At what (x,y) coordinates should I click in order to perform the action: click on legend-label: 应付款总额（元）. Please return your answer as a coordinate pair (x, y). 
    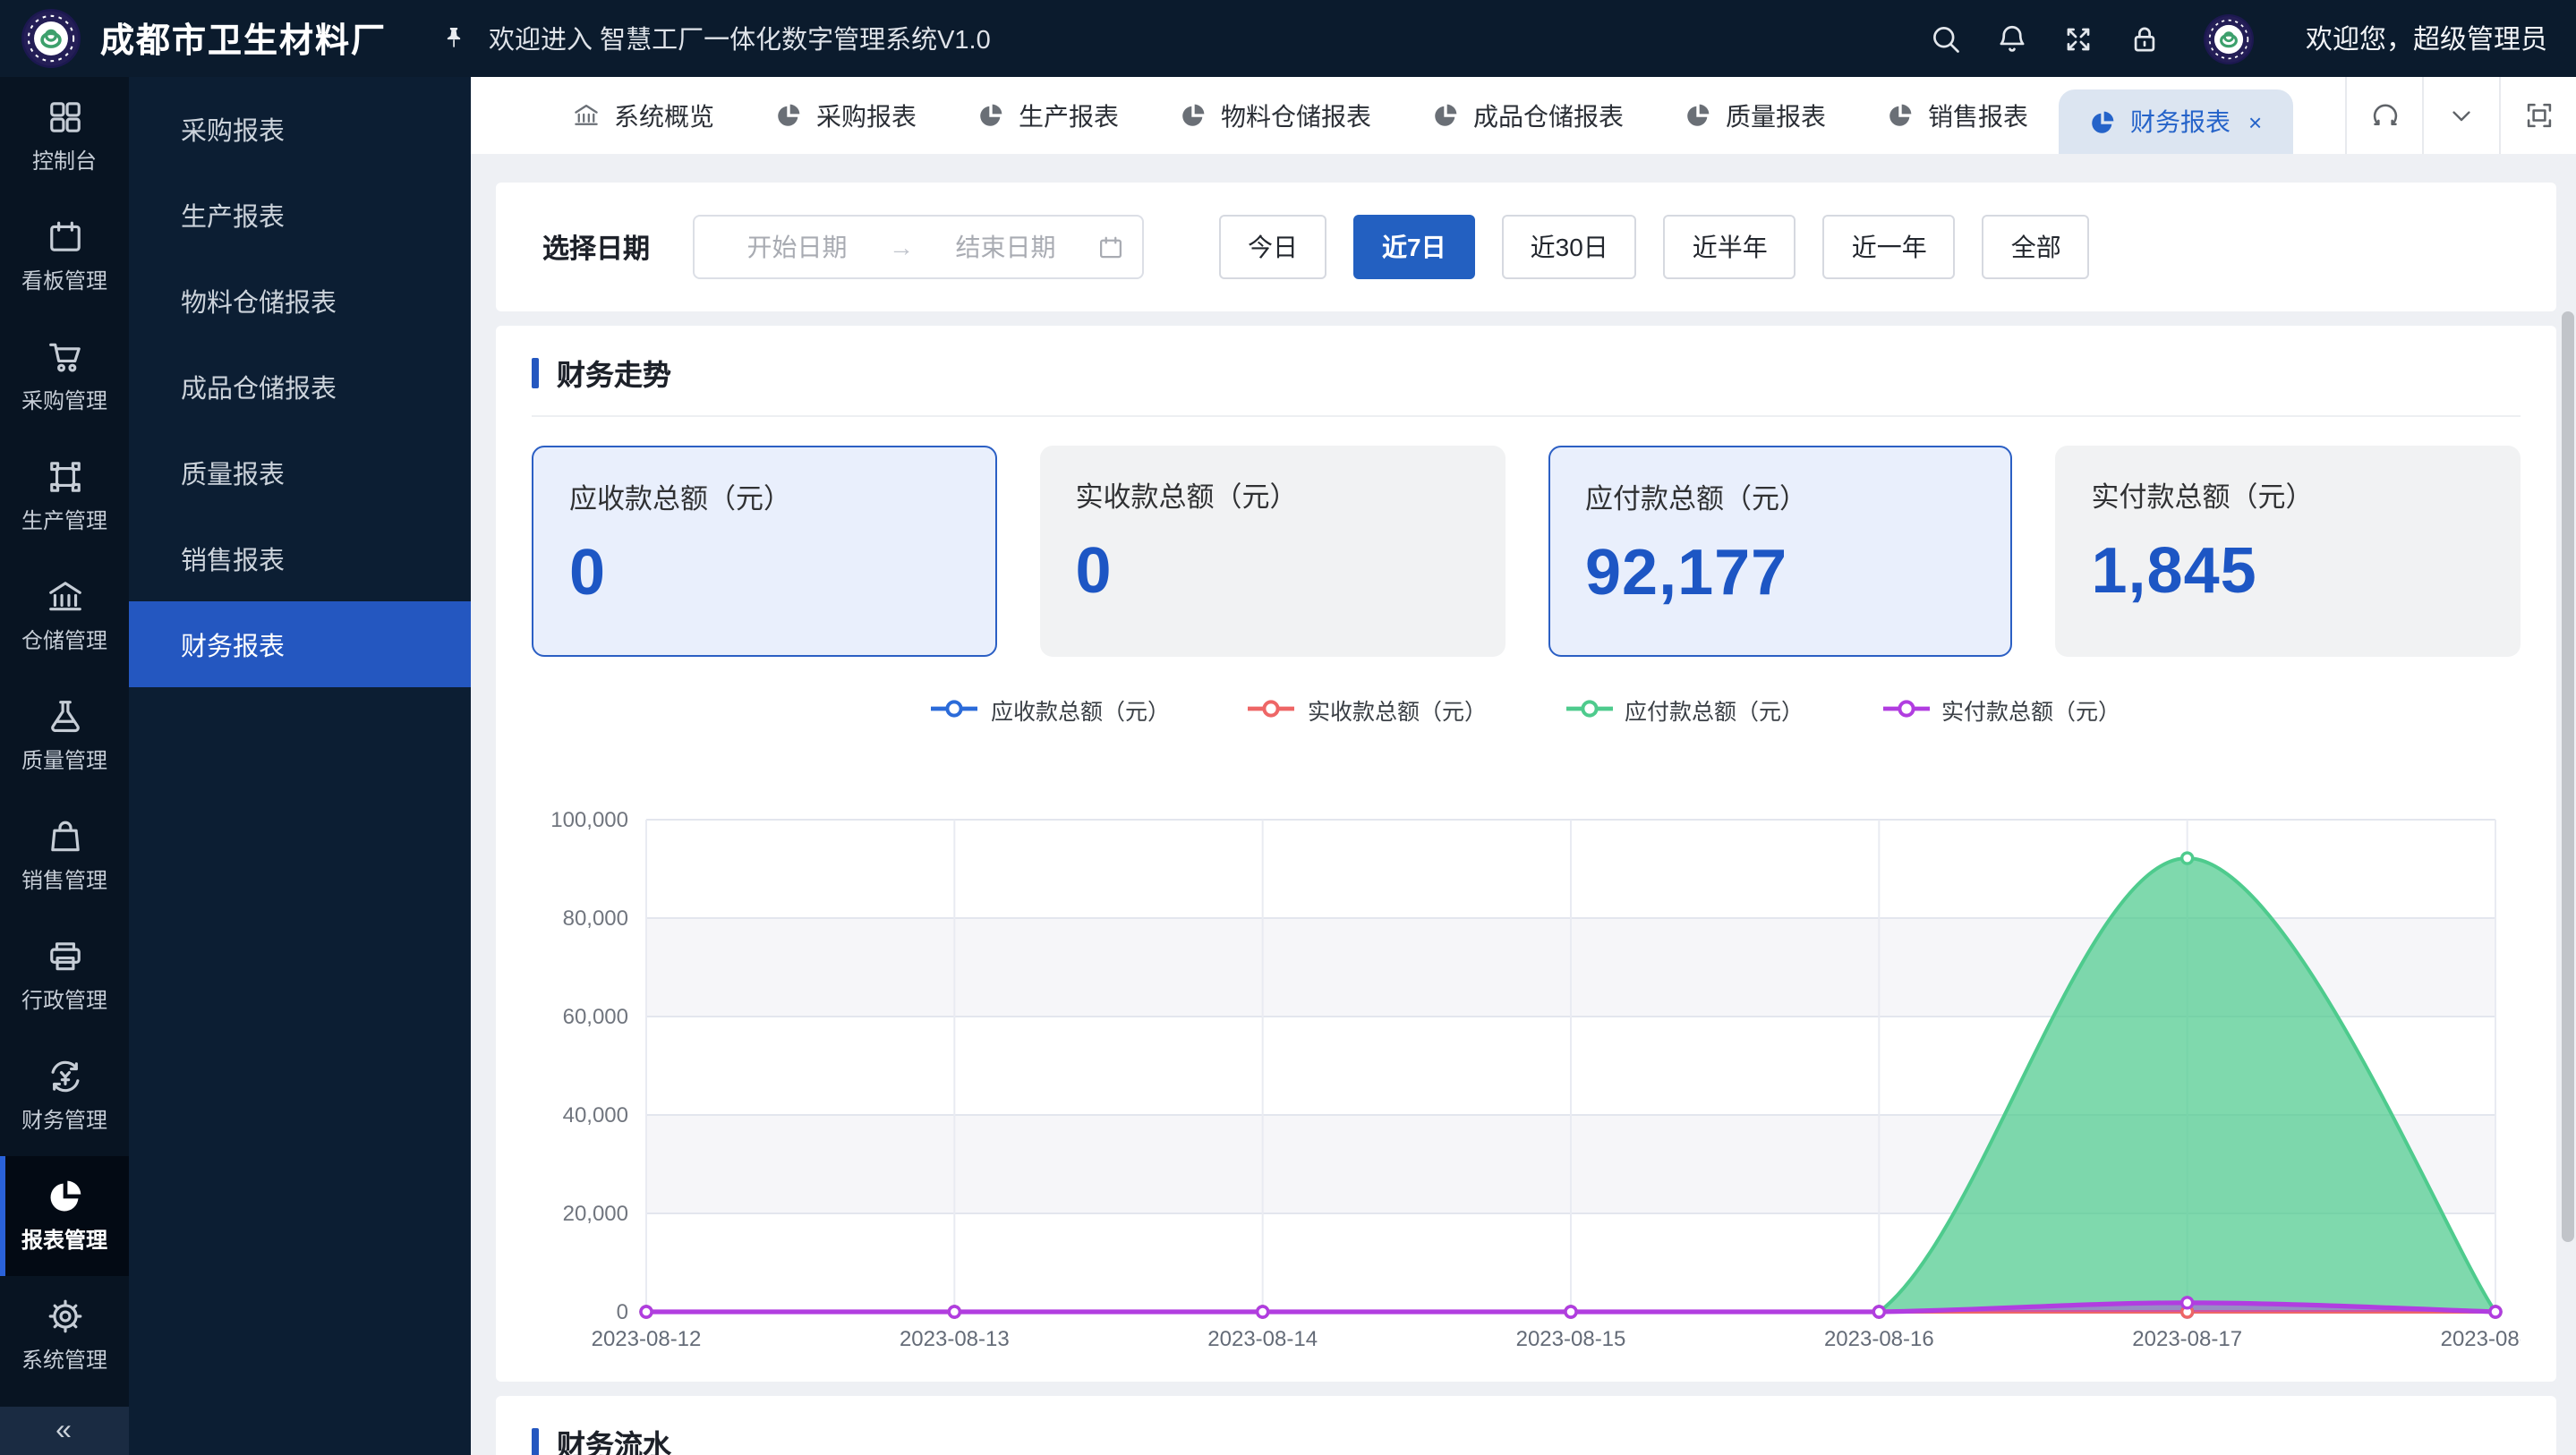
    Looking at the image, I should click on (1714, 711).